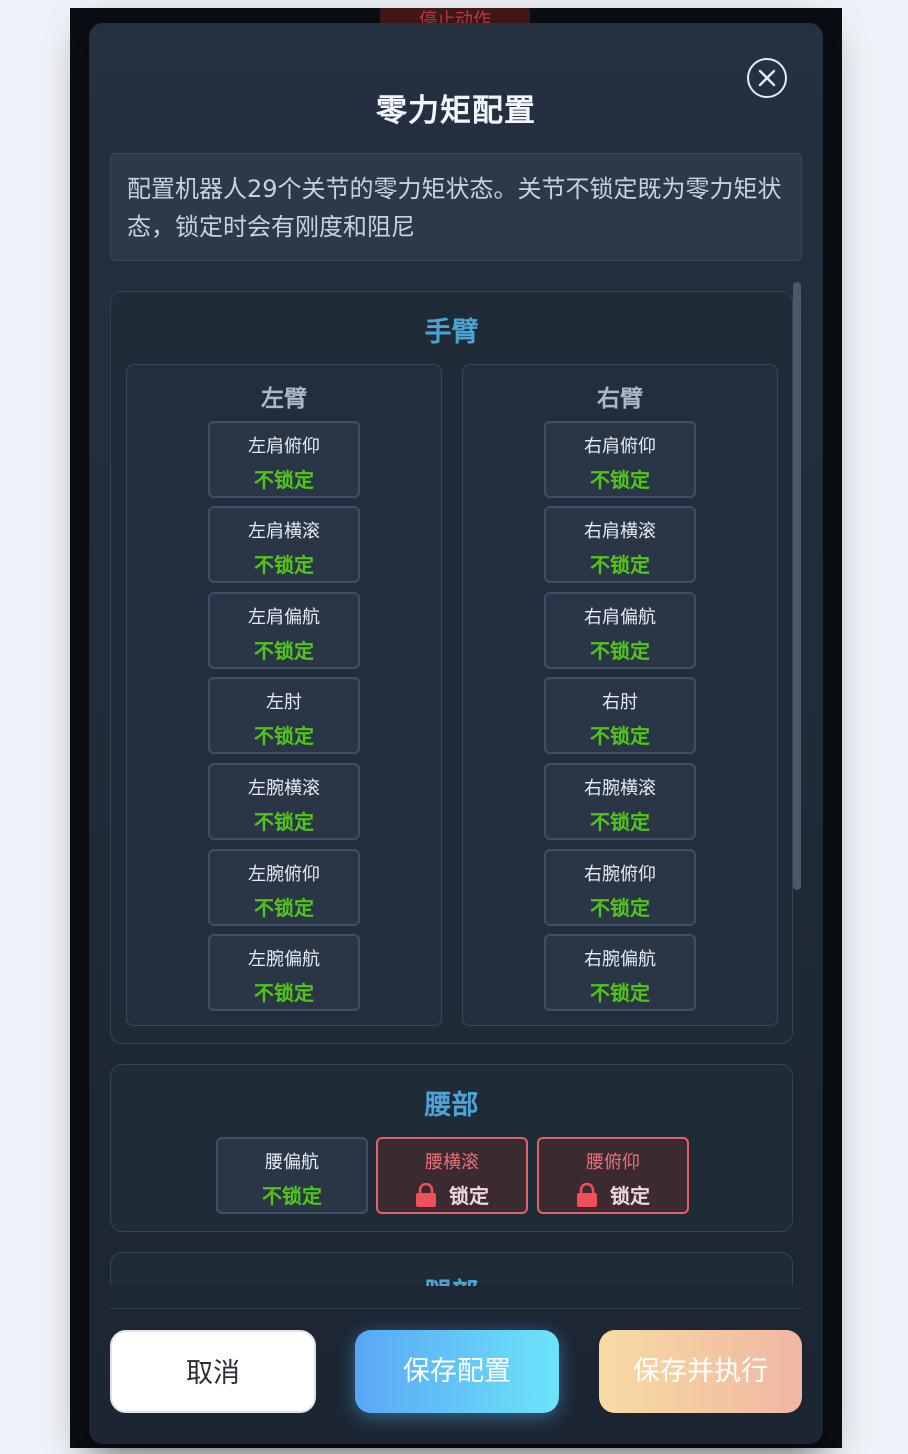  What do you see at coordinates (451, 1278) in the screenshot?
I see `legs-section-title: 腿部` at bounding box center [451, 1278].